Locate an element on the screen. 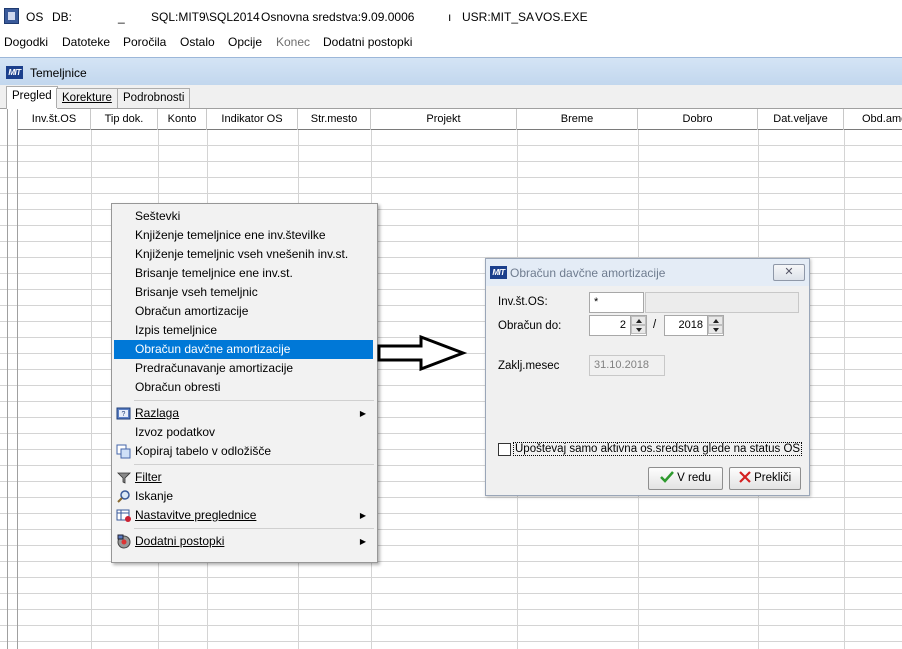  menu-datoteke: Datoteke is located at coordinates (86, 42).